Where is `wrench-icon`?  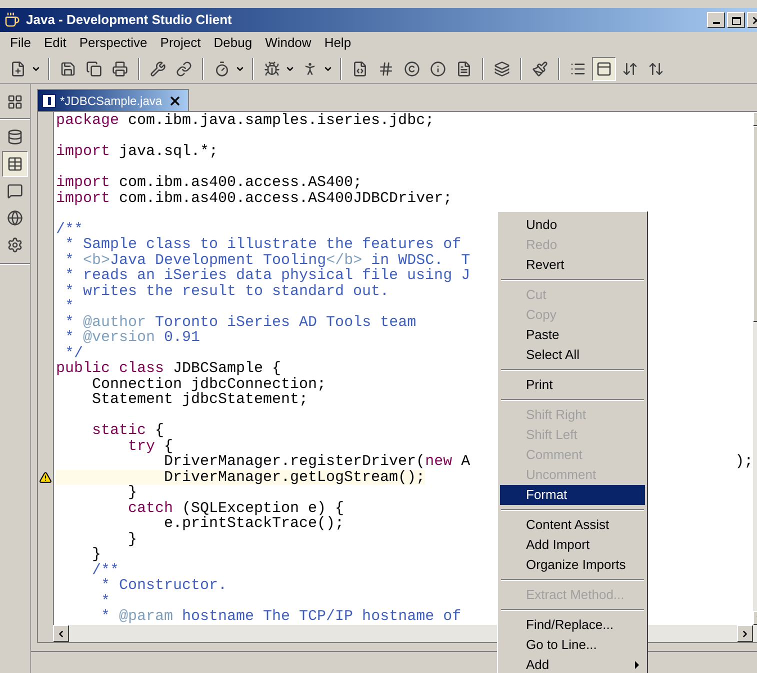
wrench-icon is located at coordinates (158, 68).